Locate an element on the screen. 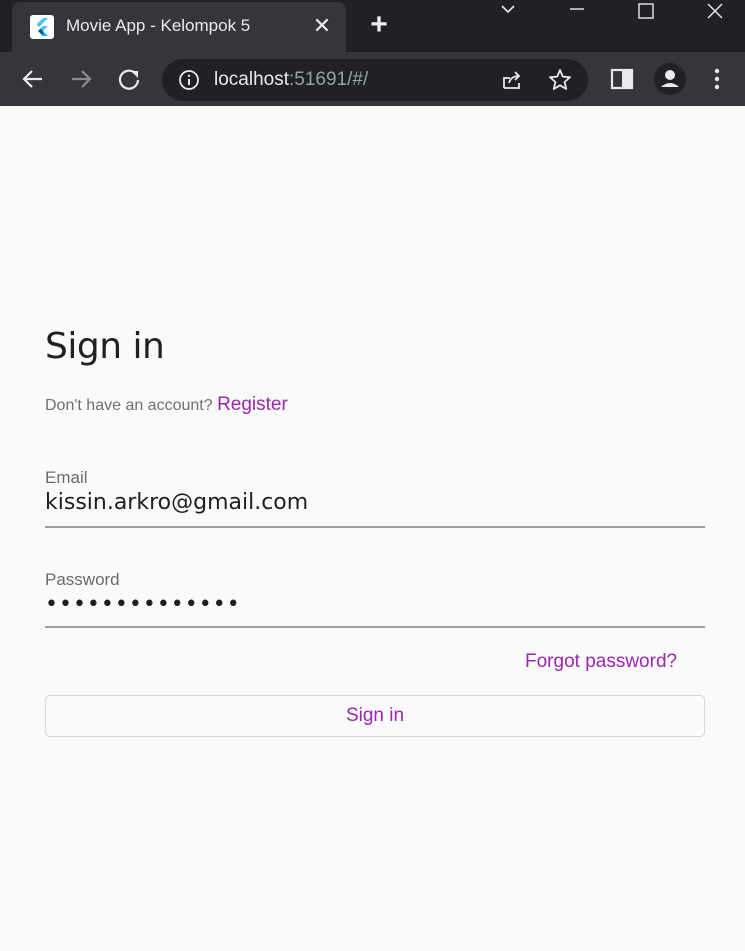  browser-tab: Movie App - Kelompok 5 ✕ is located at coordinates (179, 27).